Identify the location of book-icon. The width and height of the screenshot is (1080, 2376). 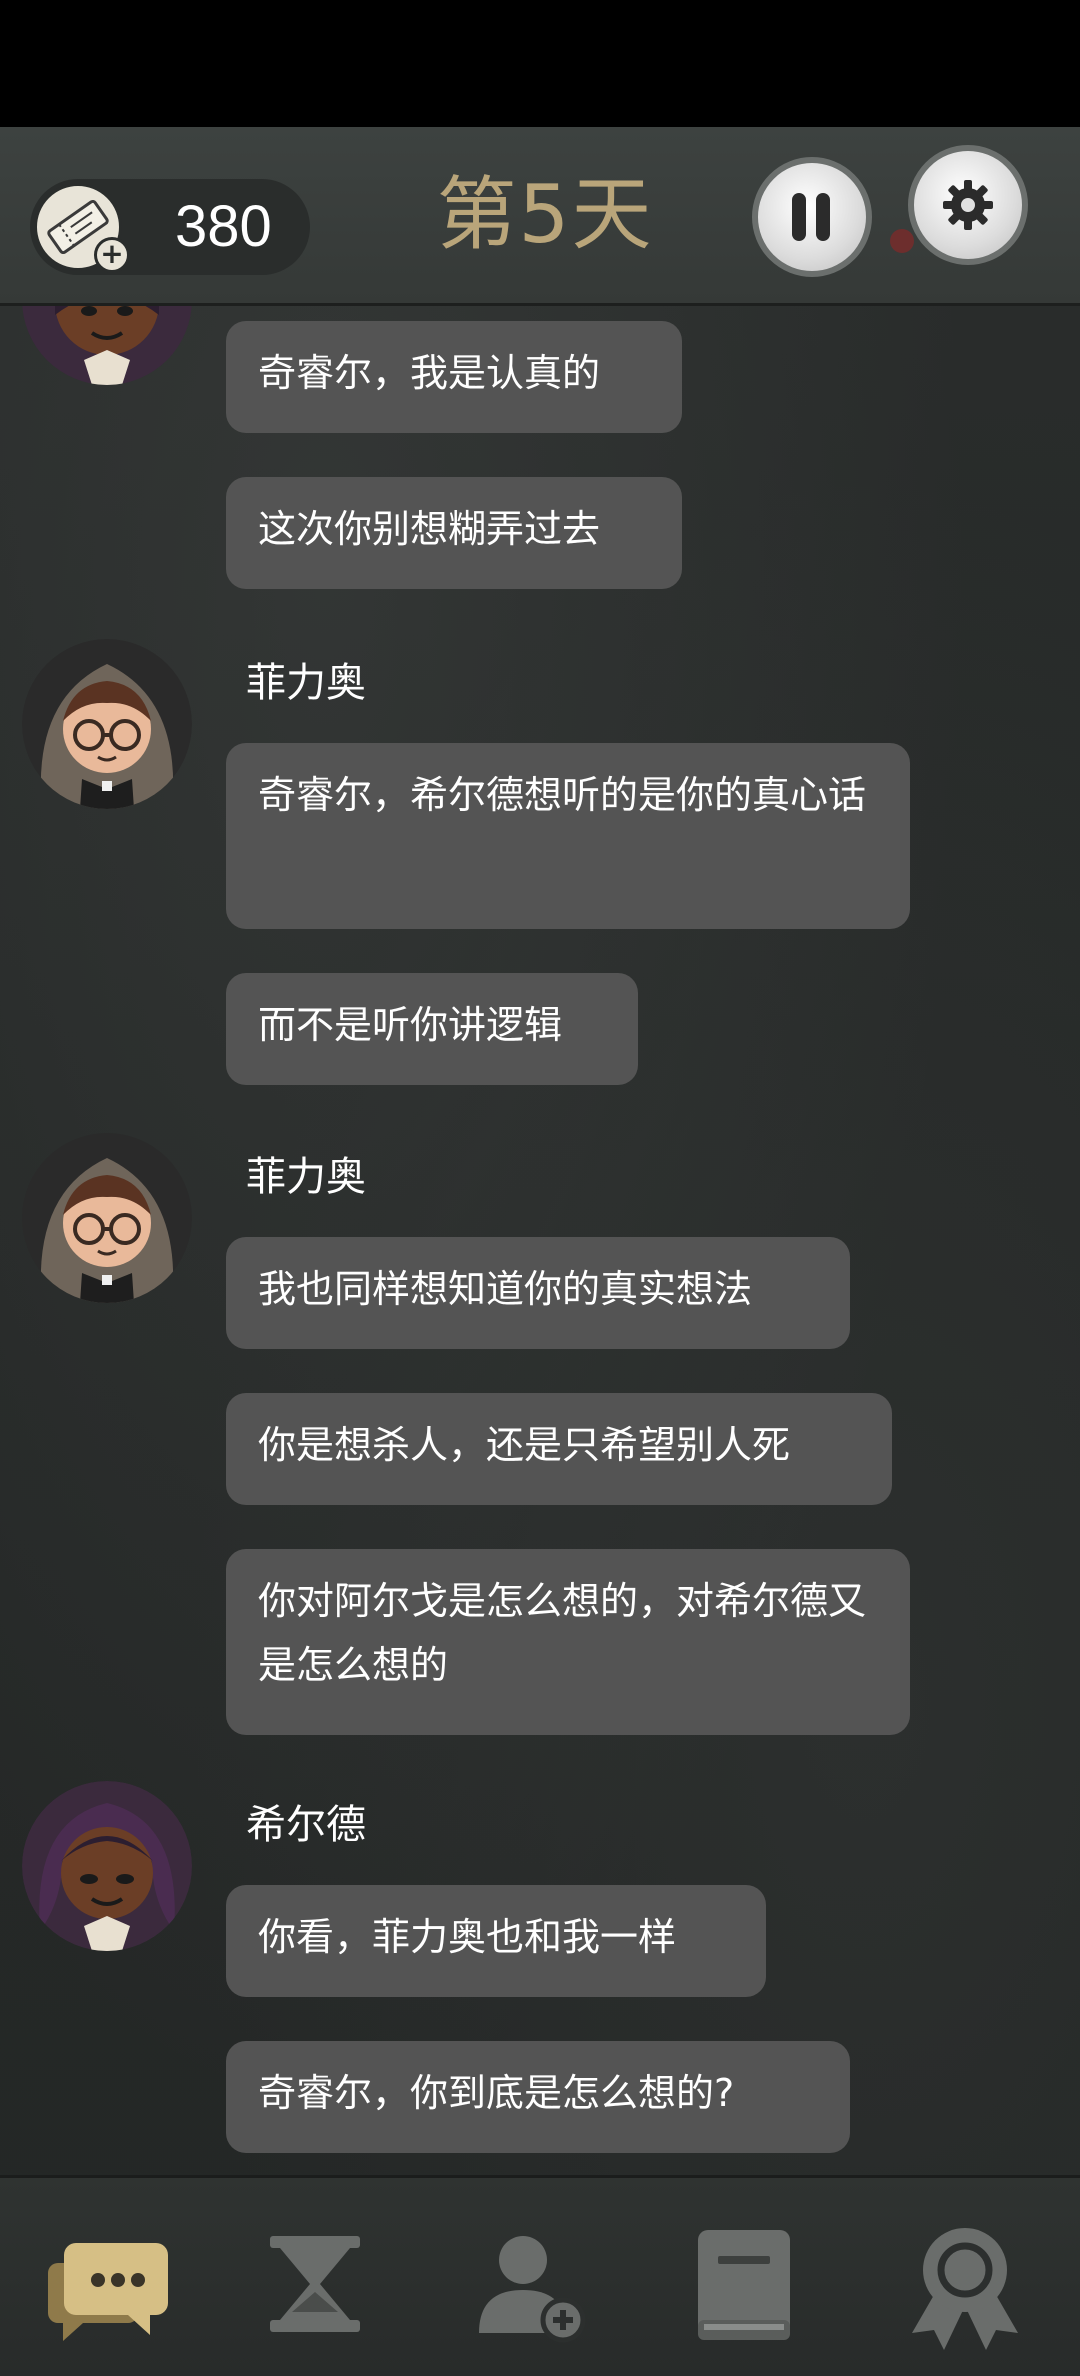
(744, 2285).